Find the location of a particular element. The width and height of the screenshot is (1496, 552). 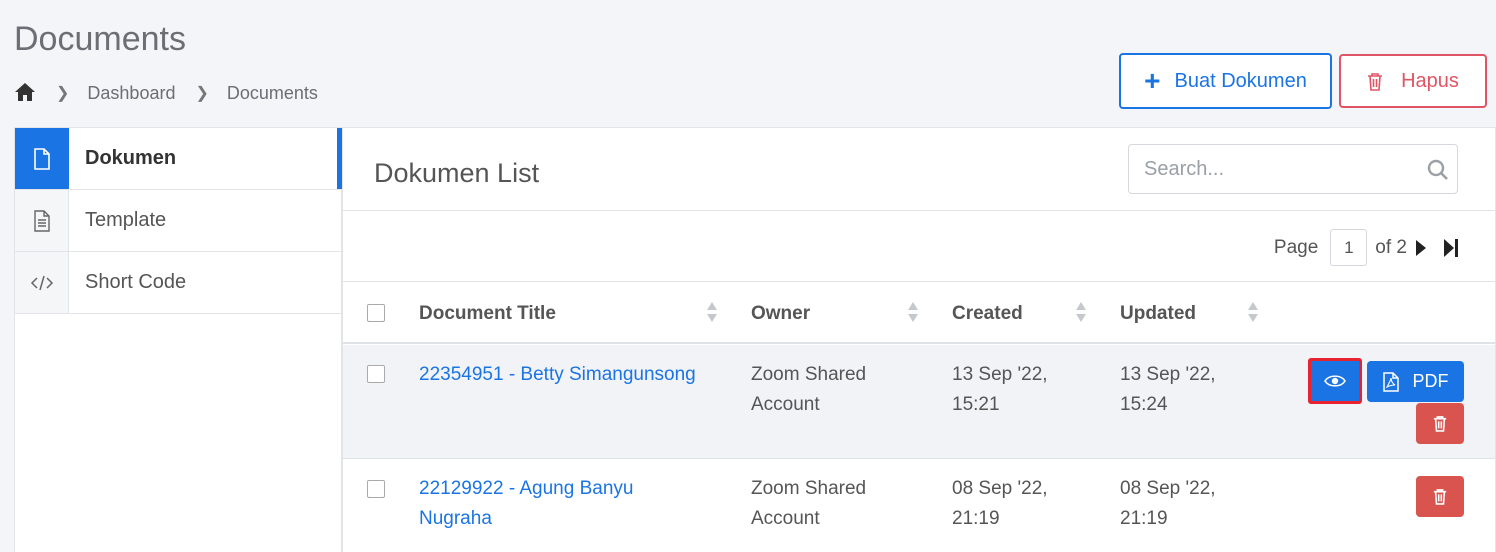

create-document-label: Buat Dokumen is located at coordinates (1240, 80).